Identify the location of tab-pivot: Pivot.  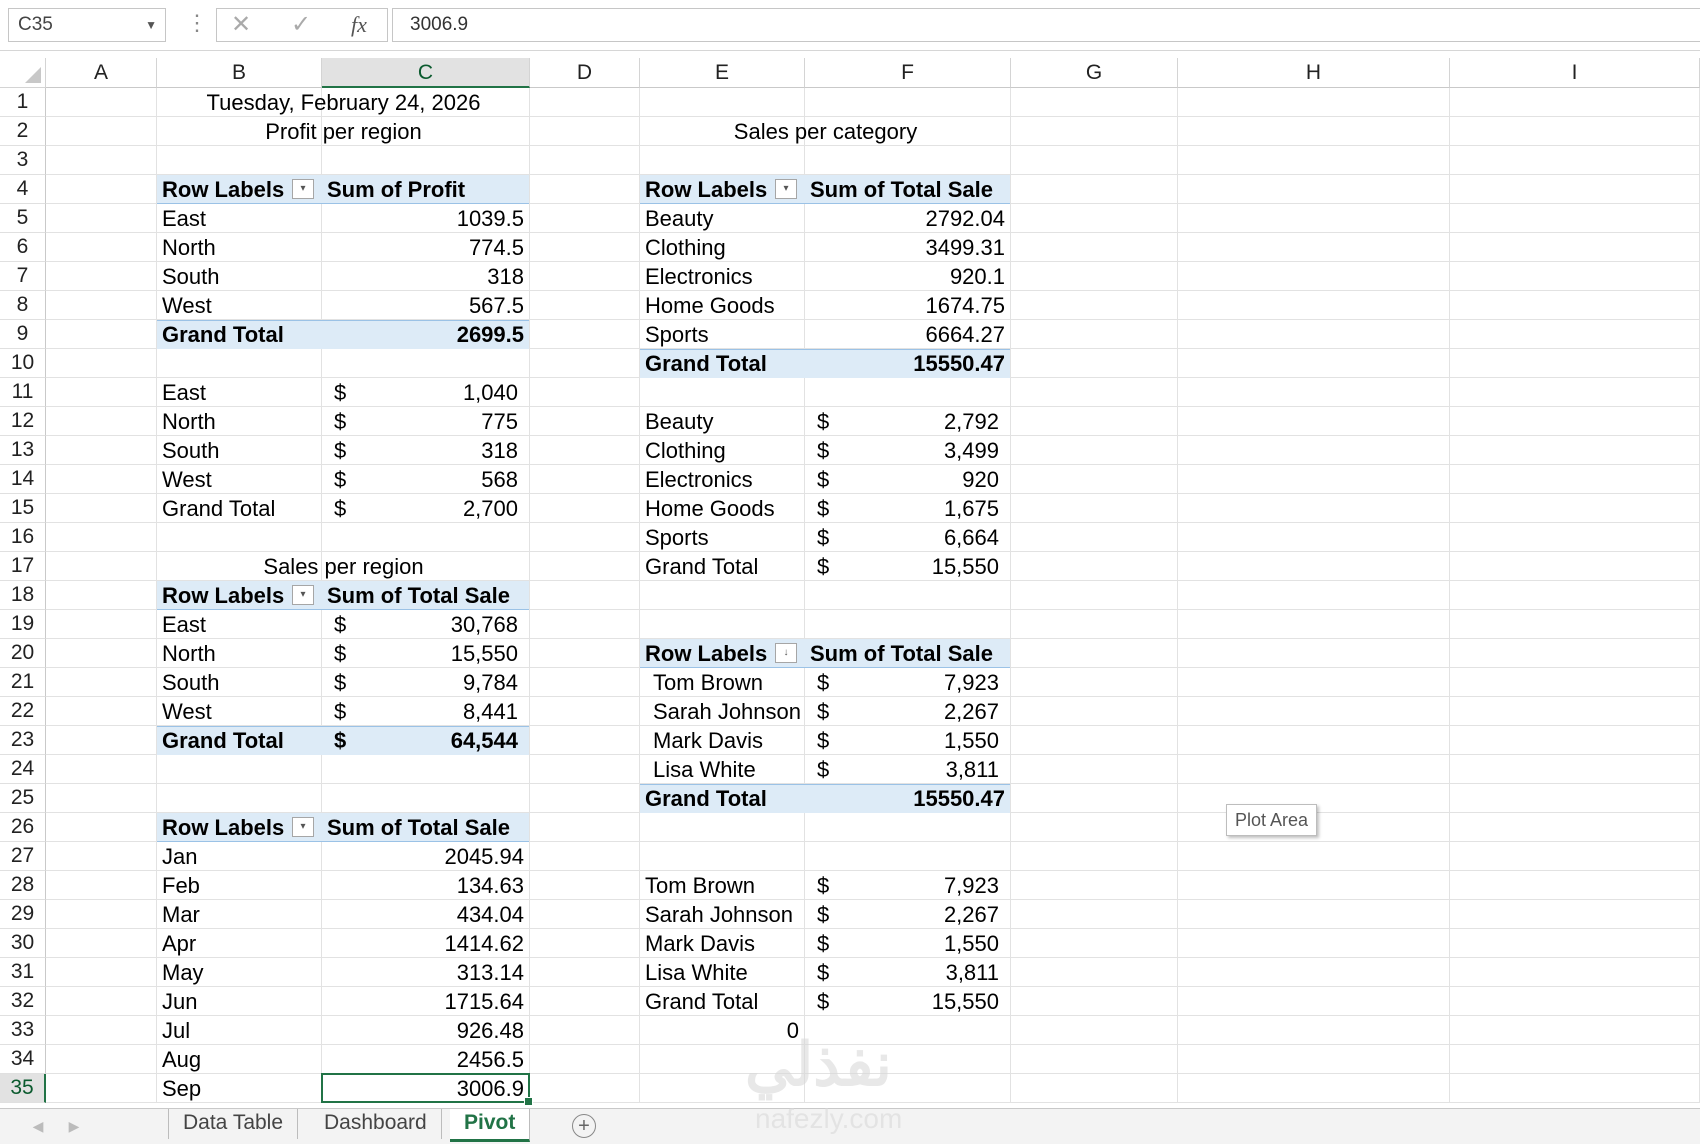
(490, 1125).